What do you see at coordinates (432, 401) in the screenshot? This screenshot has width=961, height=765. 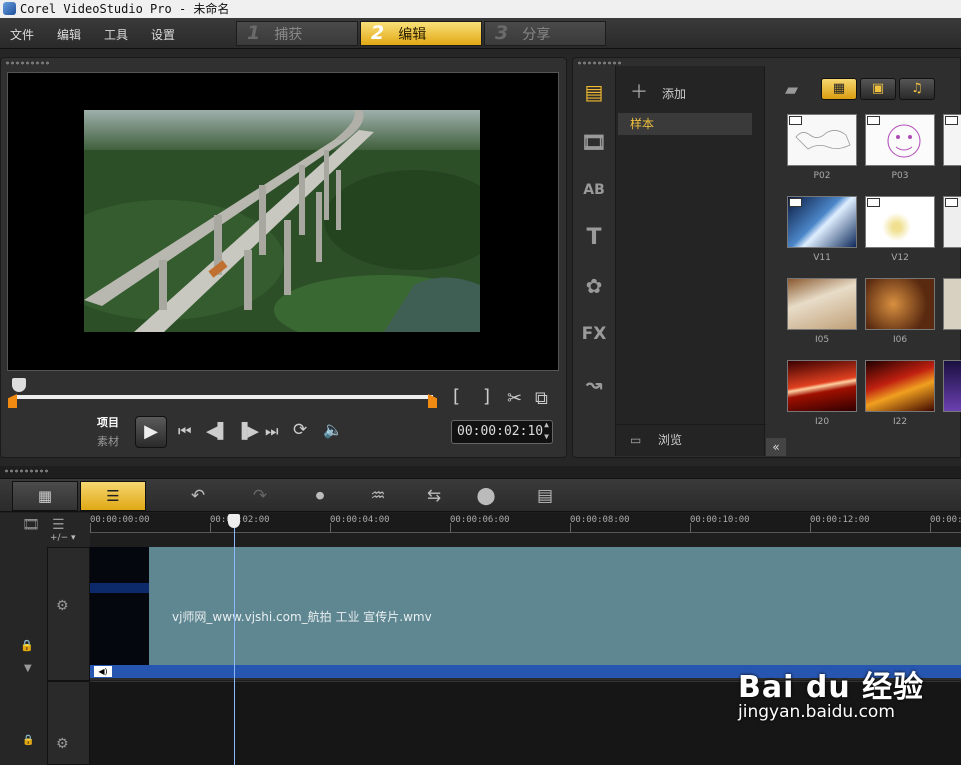 I see `trim-out-marker` at bounding box center [432, 401].